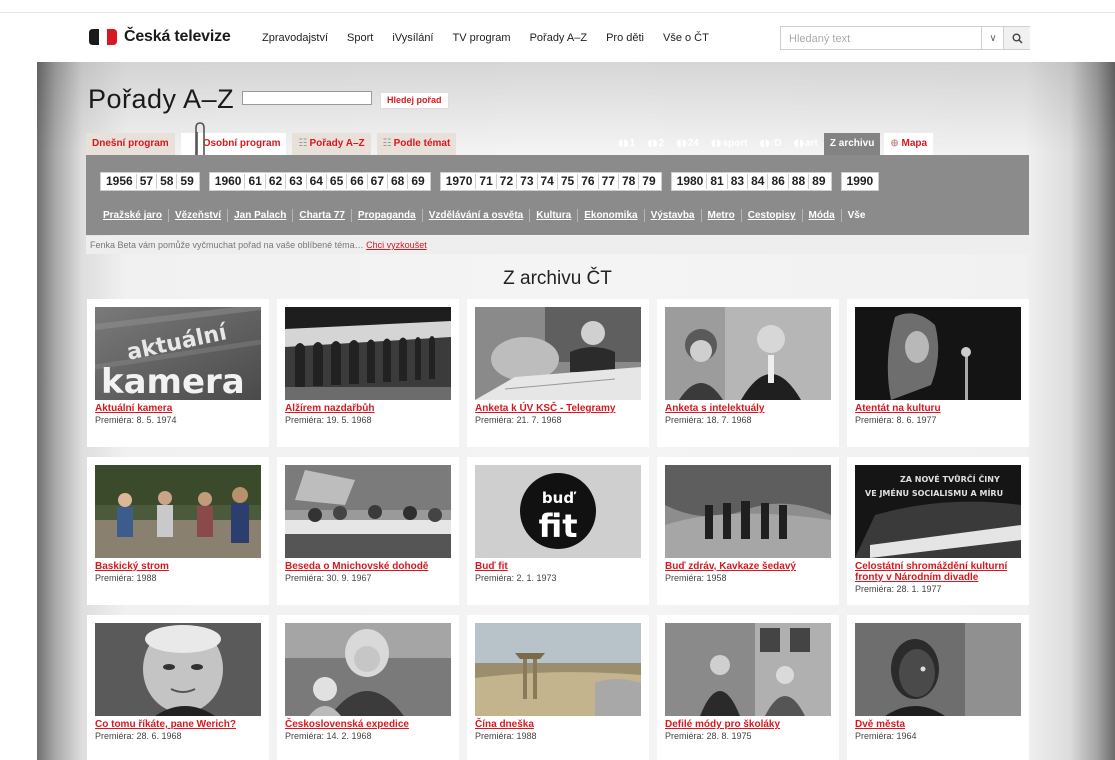  I want to click on nav-item-ivysilani: iVysílání, so click(412, 38).